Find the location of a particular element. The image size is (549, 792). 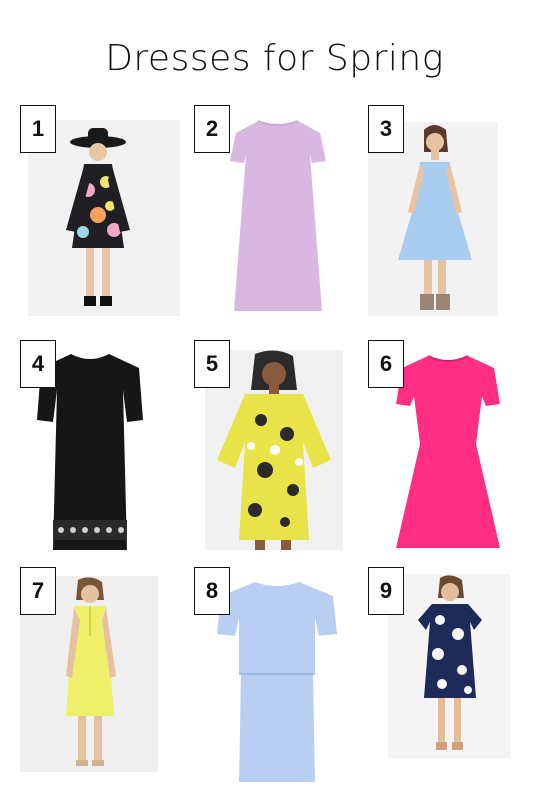

item-number-5: 5 is located at coordinates (212, 364).